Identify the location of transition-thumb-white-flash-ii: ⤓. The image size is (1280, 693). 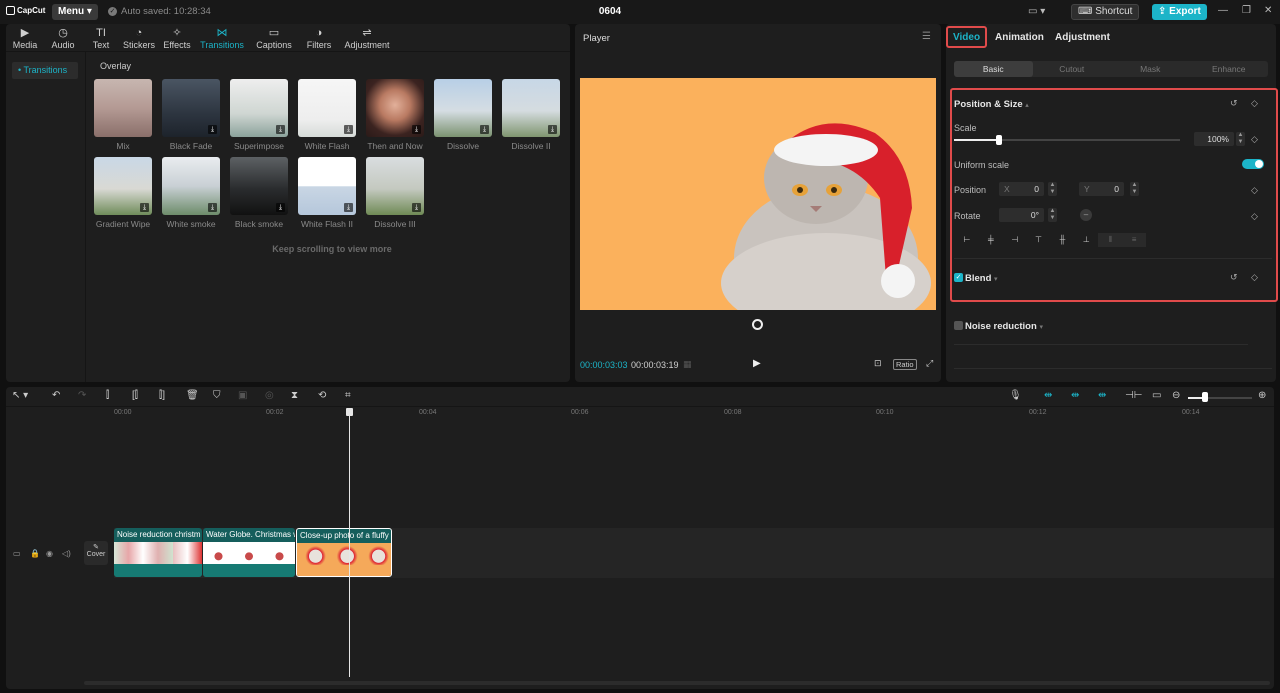
(327, 186).